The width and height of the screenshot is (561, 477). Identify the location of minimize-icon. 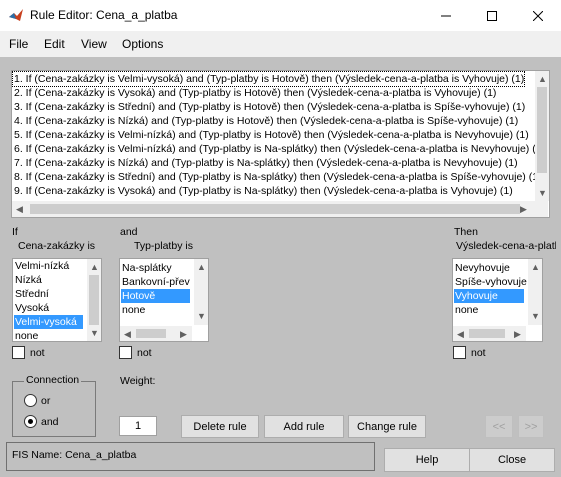
(446, 15).